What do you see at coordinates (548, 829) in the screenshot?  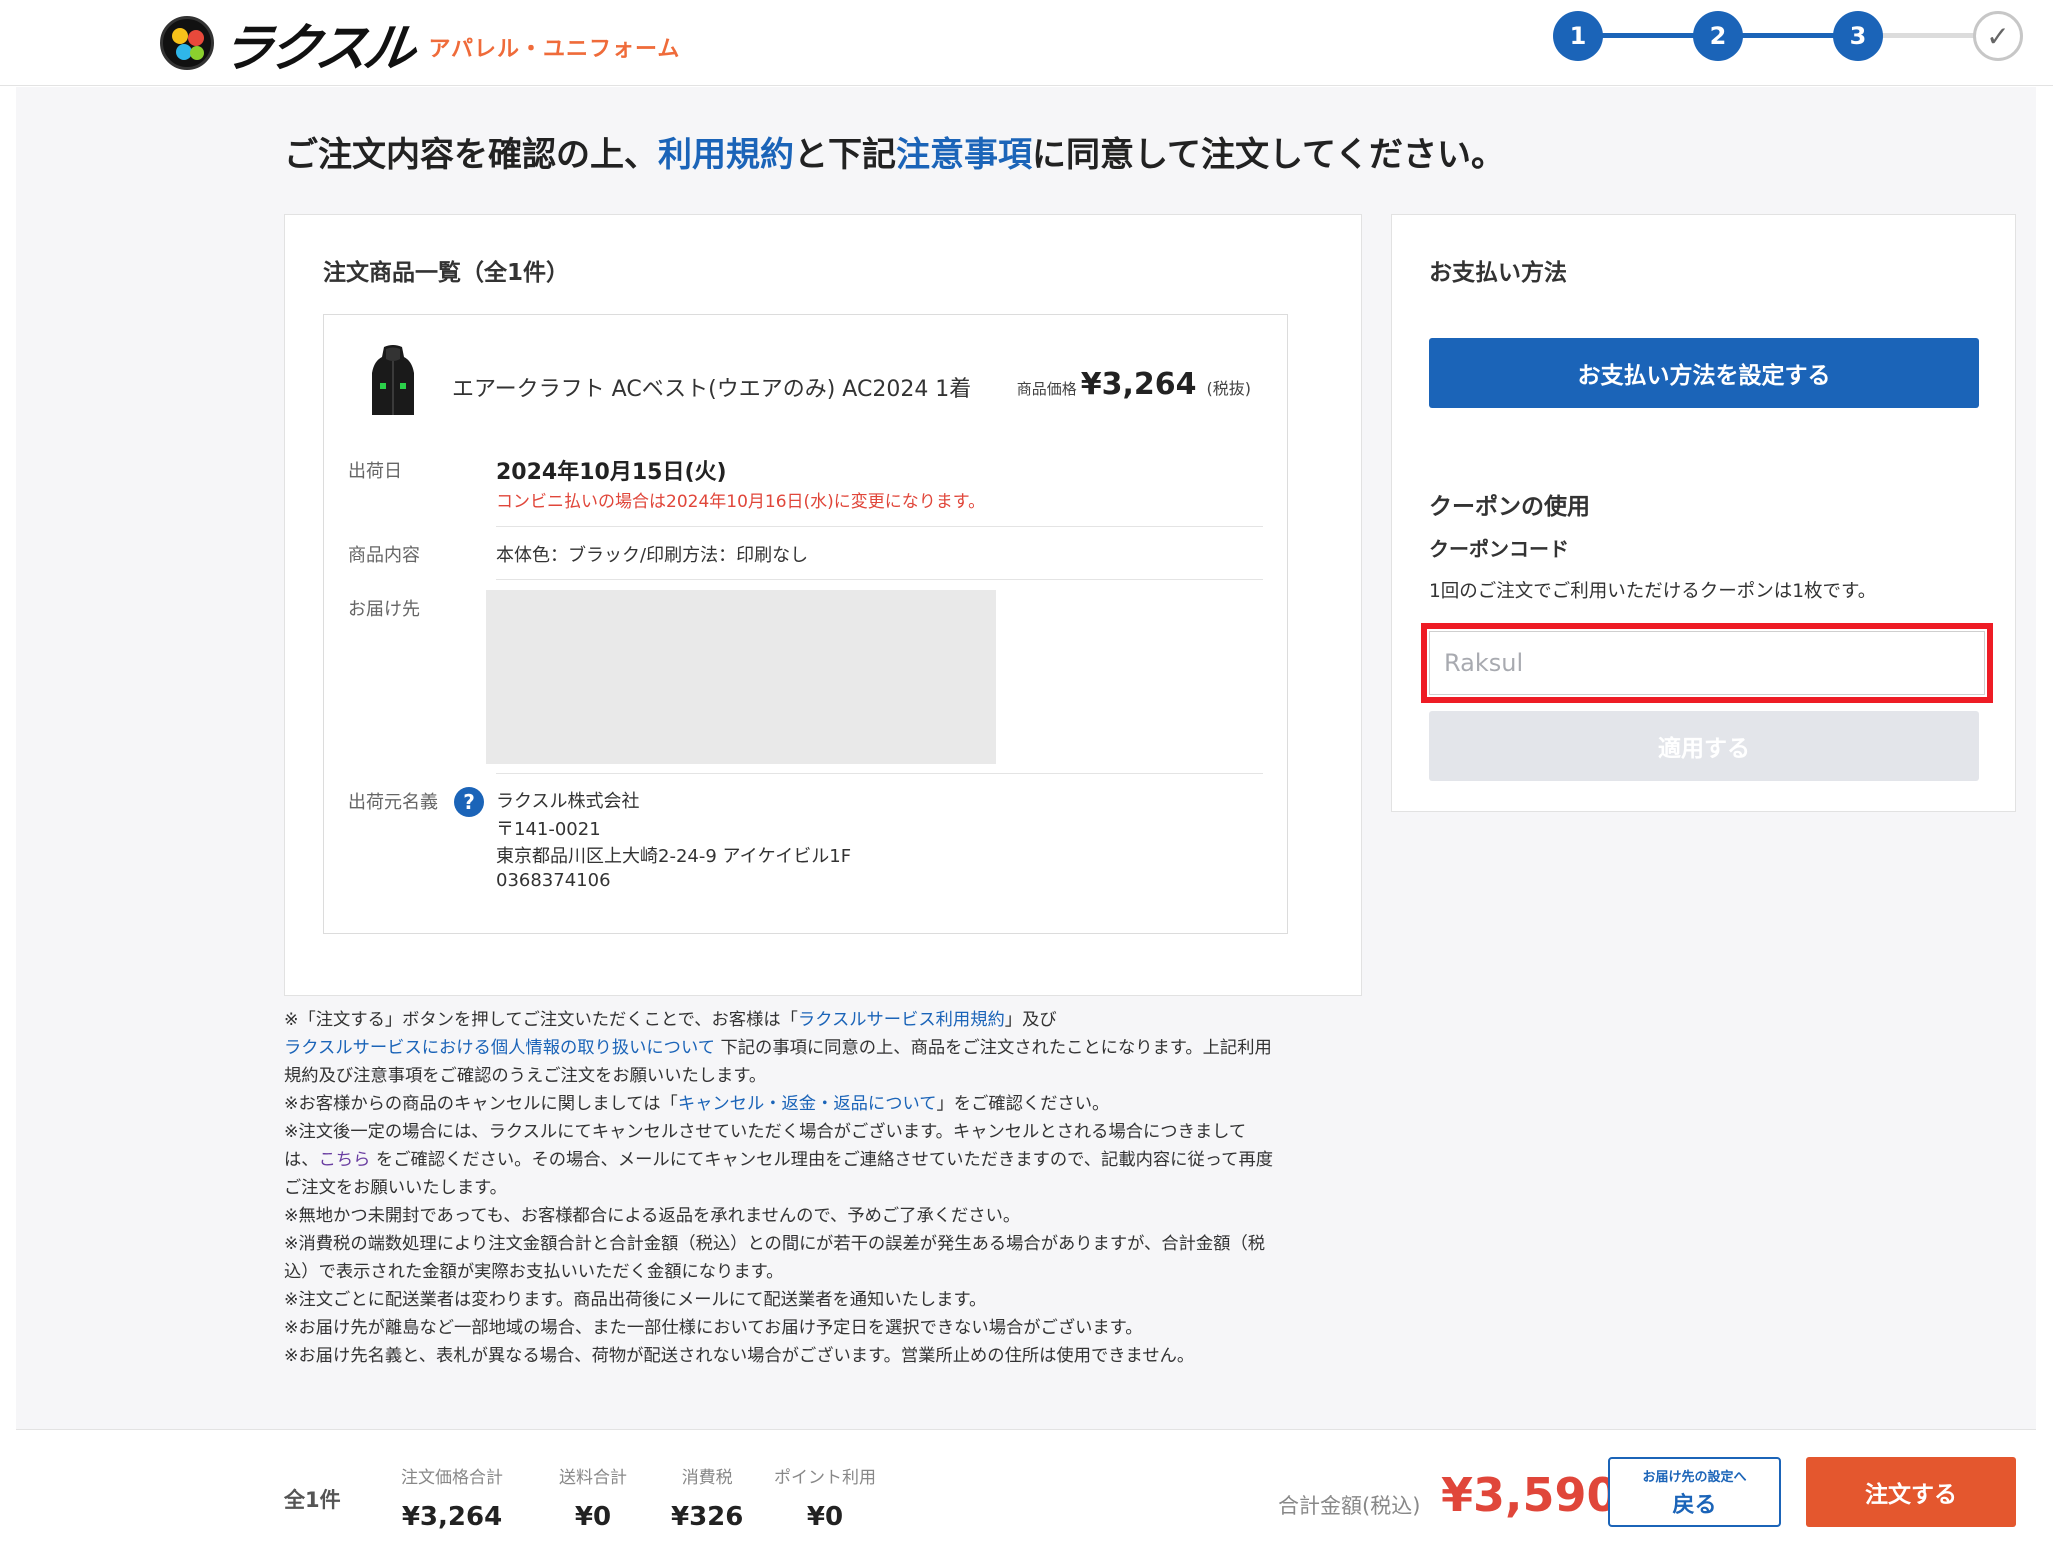 I see `sender-postal: 〒141-0021` at bounding box center [548, 829].